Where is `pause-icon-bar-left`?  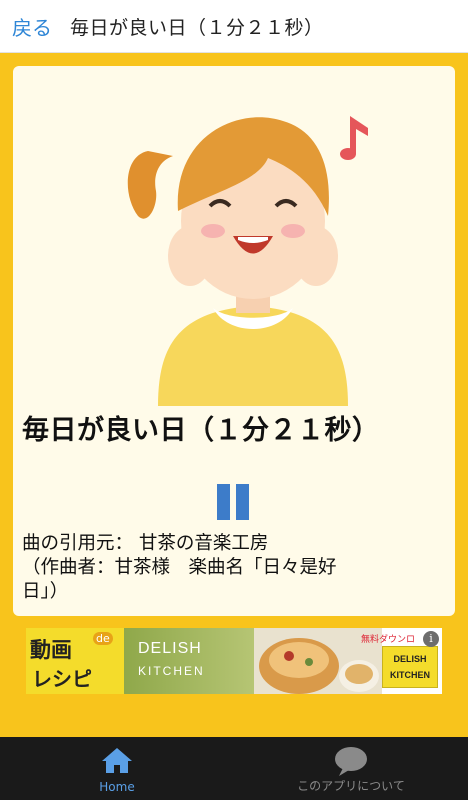
pause-icon-bar-left is located at coordinates (223, 502).